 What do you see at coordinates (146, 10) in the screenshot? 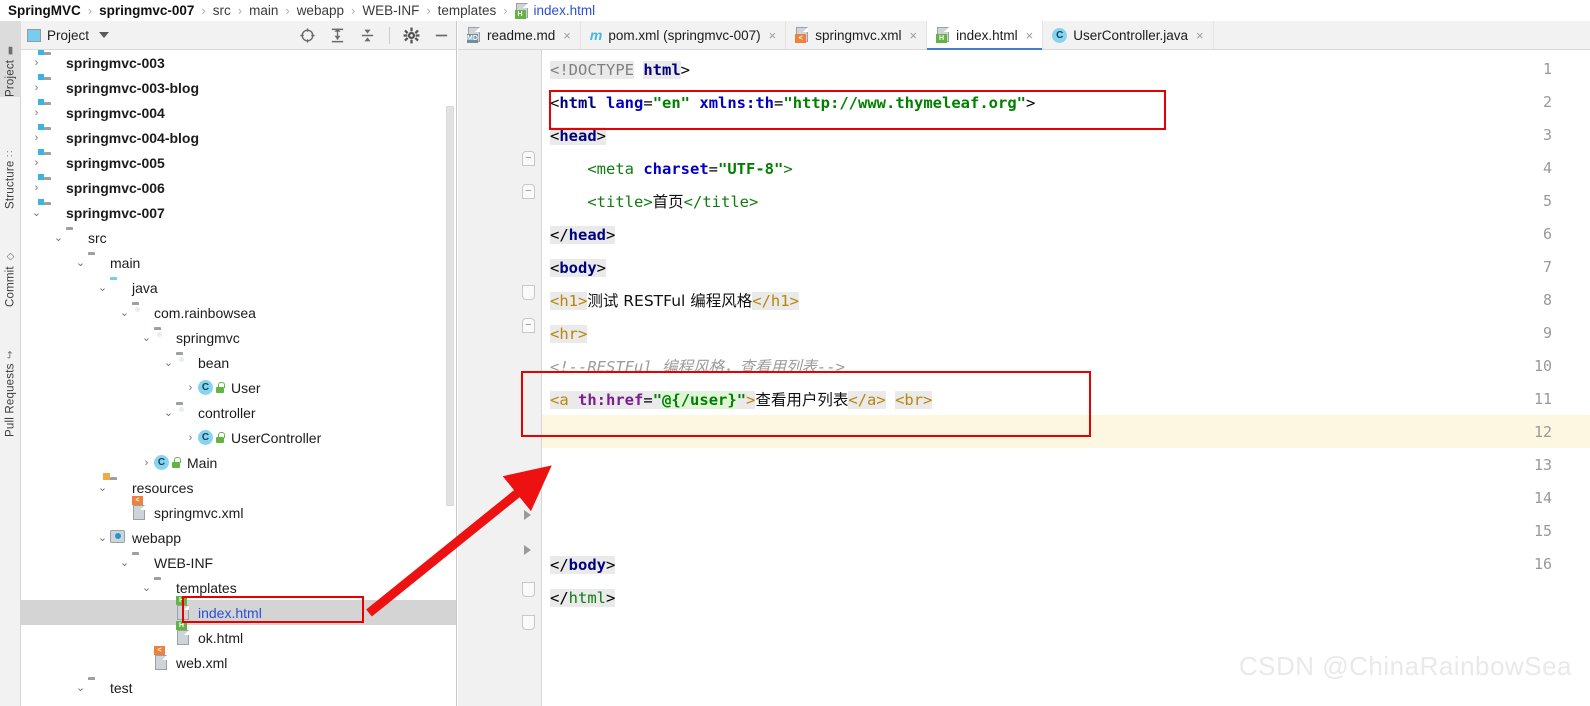
I see `breadcrumb-item-module: springmvc-007` at bounding box center [146, 10].